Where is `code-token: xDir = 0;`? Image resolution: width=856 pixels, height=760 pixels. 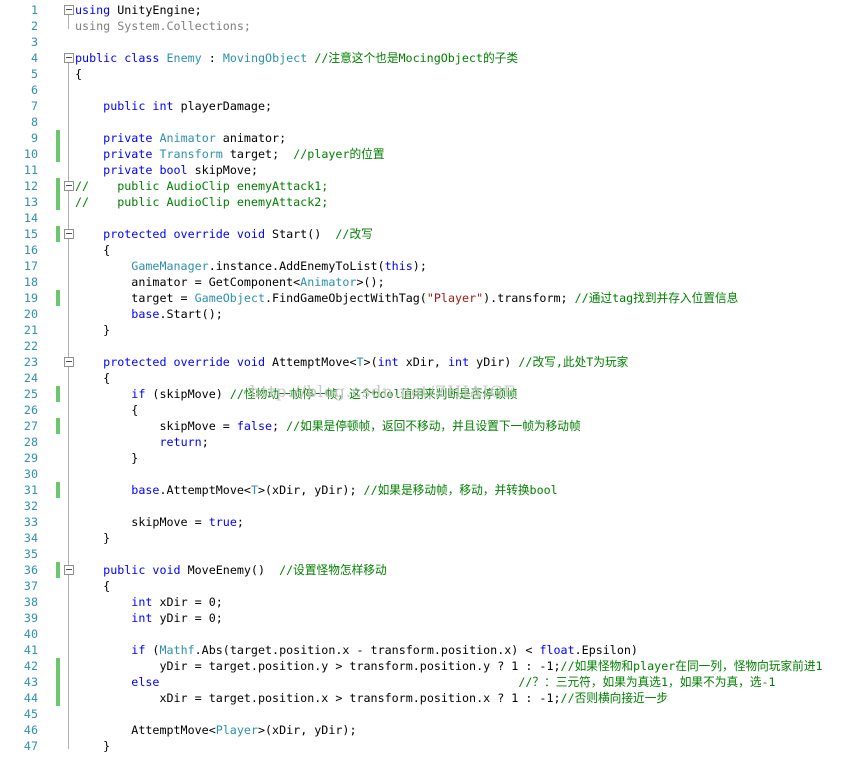
code-token: xDir = 0; is located at coordinates (187, 602).